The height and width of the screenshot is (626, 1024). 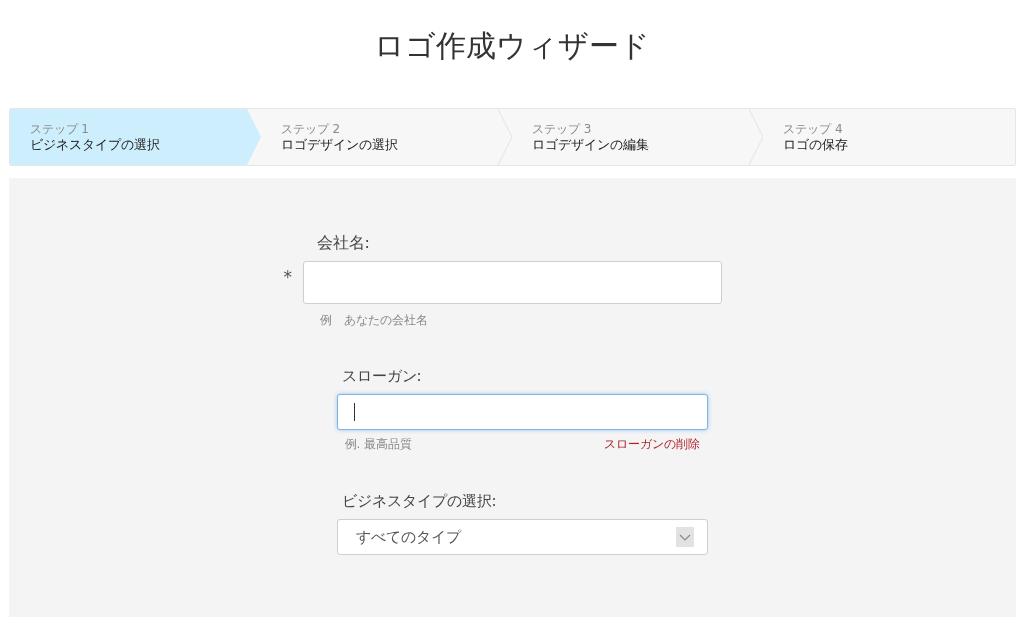 I want to click on remove-slogan-link: スローガンの削除, so click(x=651, y=444).